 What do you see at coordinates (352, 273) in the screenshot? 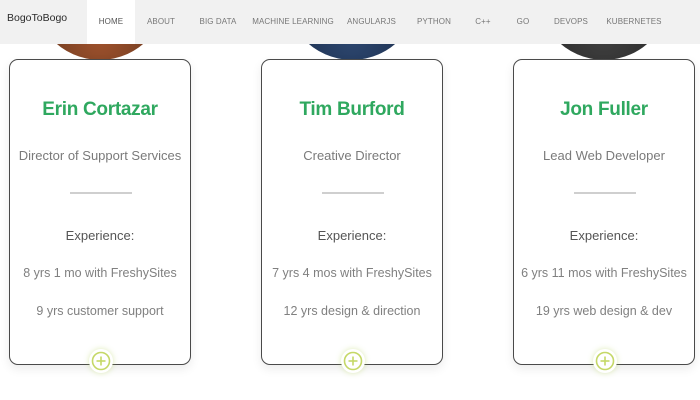
I see `experience-line: 7 yrs 4 mos with FreshySites` at bounding box center [352, 273].